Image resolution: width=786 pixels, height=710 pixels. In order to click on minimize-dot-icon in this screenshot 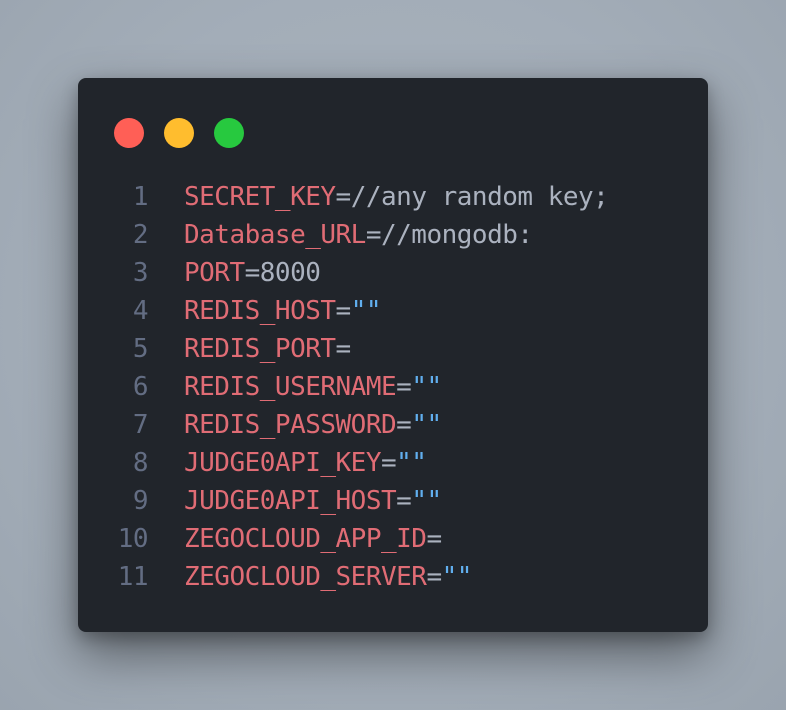, I will do `click(179, 133)`.